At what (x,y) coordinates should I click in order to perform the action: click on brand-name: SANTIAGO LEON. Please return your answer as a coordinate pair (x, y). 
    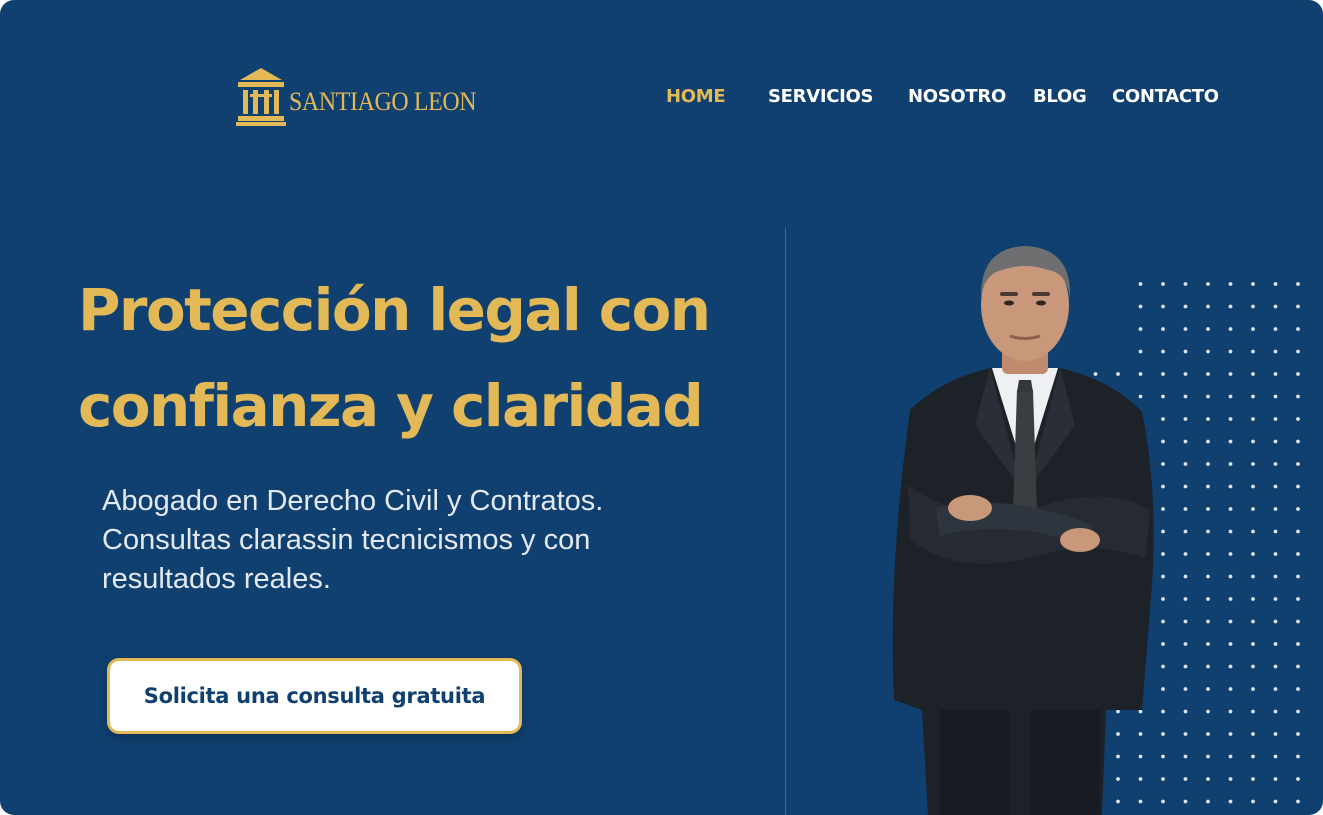
    Looking at the image, I should click on (383, 101).